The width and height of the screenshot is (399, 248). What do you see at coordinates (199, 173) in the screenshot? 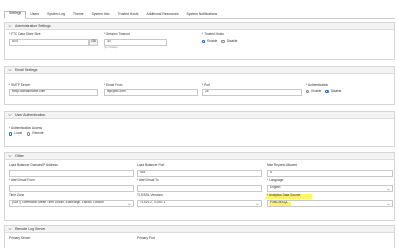
I see `lb-port-input: 443` at bounding box center [199, 173].